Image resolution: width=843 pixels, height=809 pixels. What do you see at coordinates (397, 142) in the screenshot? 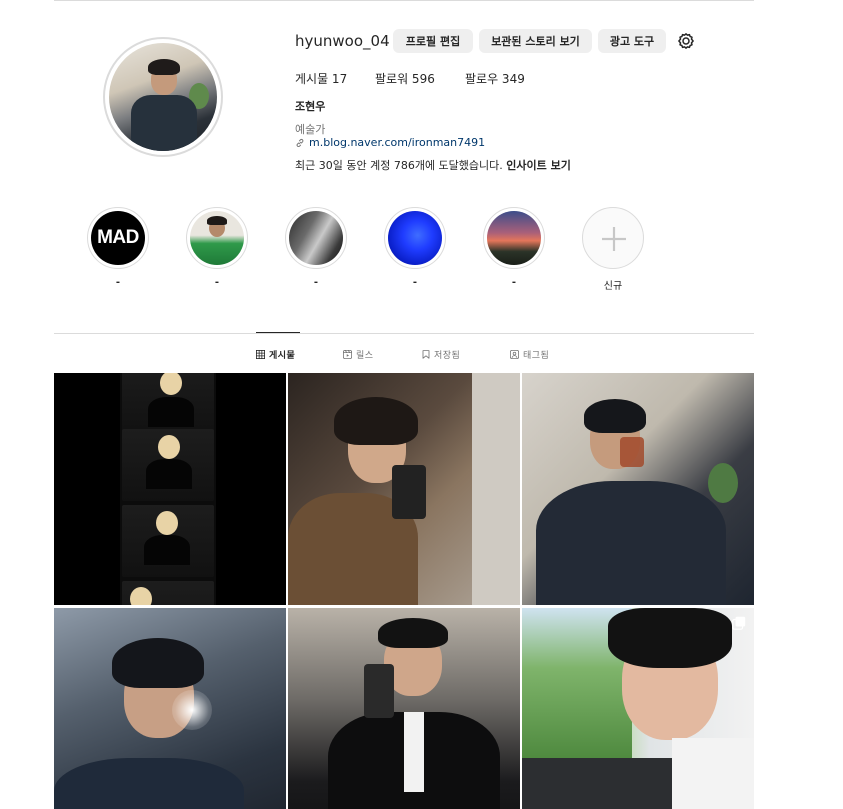
I see `link-text: m.blog.naver.com/ironman7491` at bounding box center [397, 142].